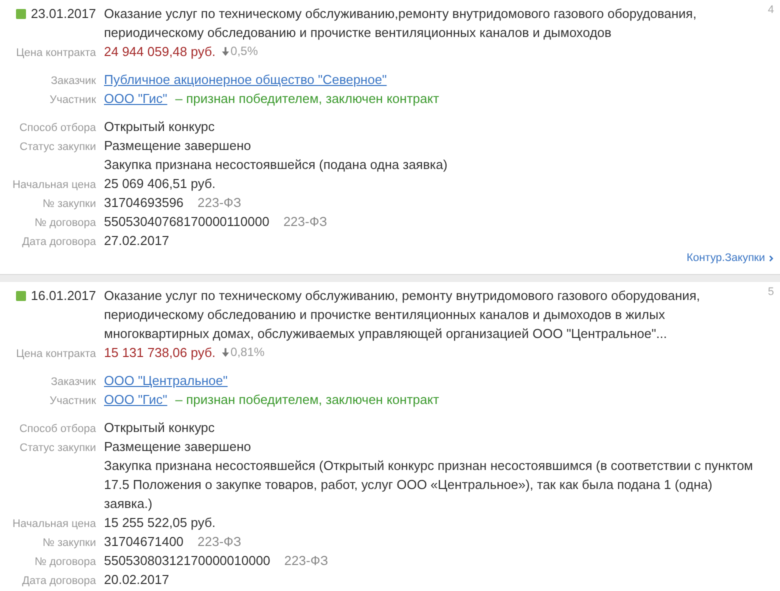 Image resolution: width=780 pixels, height=591 pixels. What do you see at coordinates (245, 79) in the screenshot?
I see `customer-link: Публичное акционерное общество "Северное"` at bounding box center [245, 79].